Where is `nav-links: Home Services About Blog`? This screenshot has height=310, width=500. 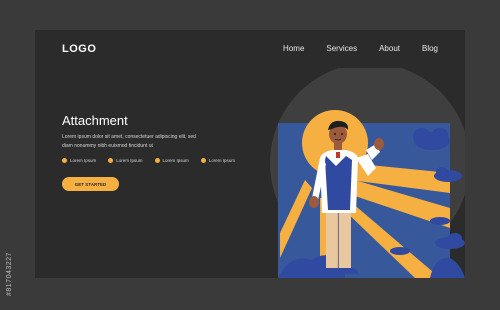
nav-links: Home Services About Blog is located at coordinates (360, 48).